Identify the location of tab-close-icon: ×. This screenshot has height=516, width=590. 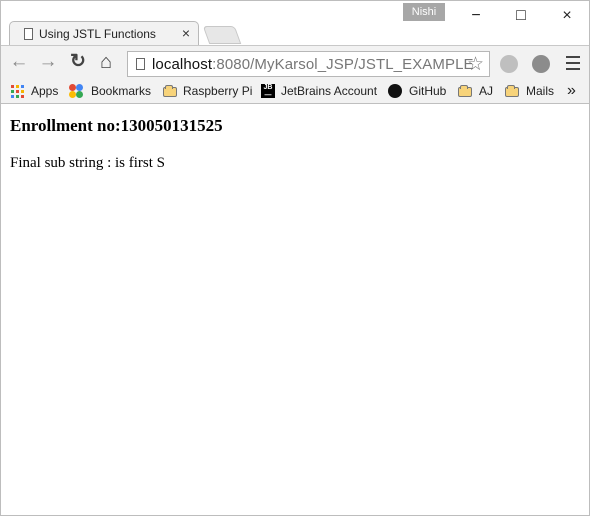
(186, 33).